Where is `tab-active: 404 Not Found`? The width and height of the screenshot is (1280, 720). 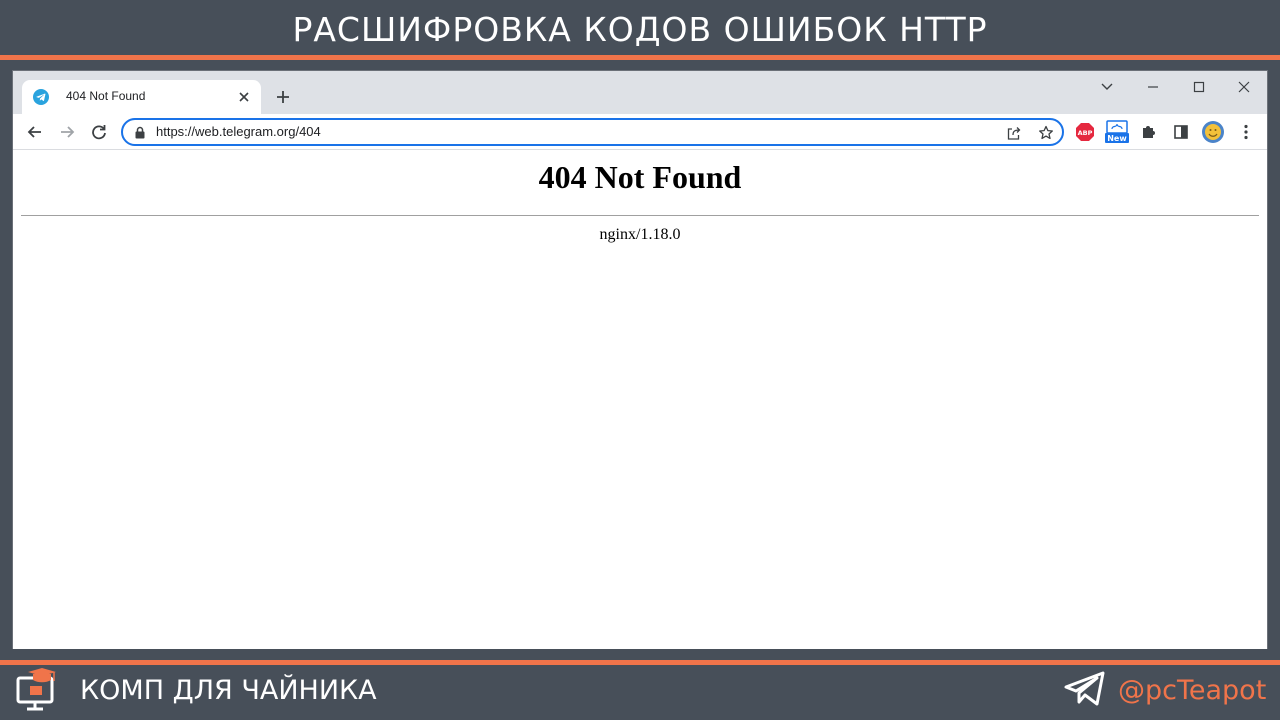 tab-active: 404 Not Found is located at coordinates (141, 97).